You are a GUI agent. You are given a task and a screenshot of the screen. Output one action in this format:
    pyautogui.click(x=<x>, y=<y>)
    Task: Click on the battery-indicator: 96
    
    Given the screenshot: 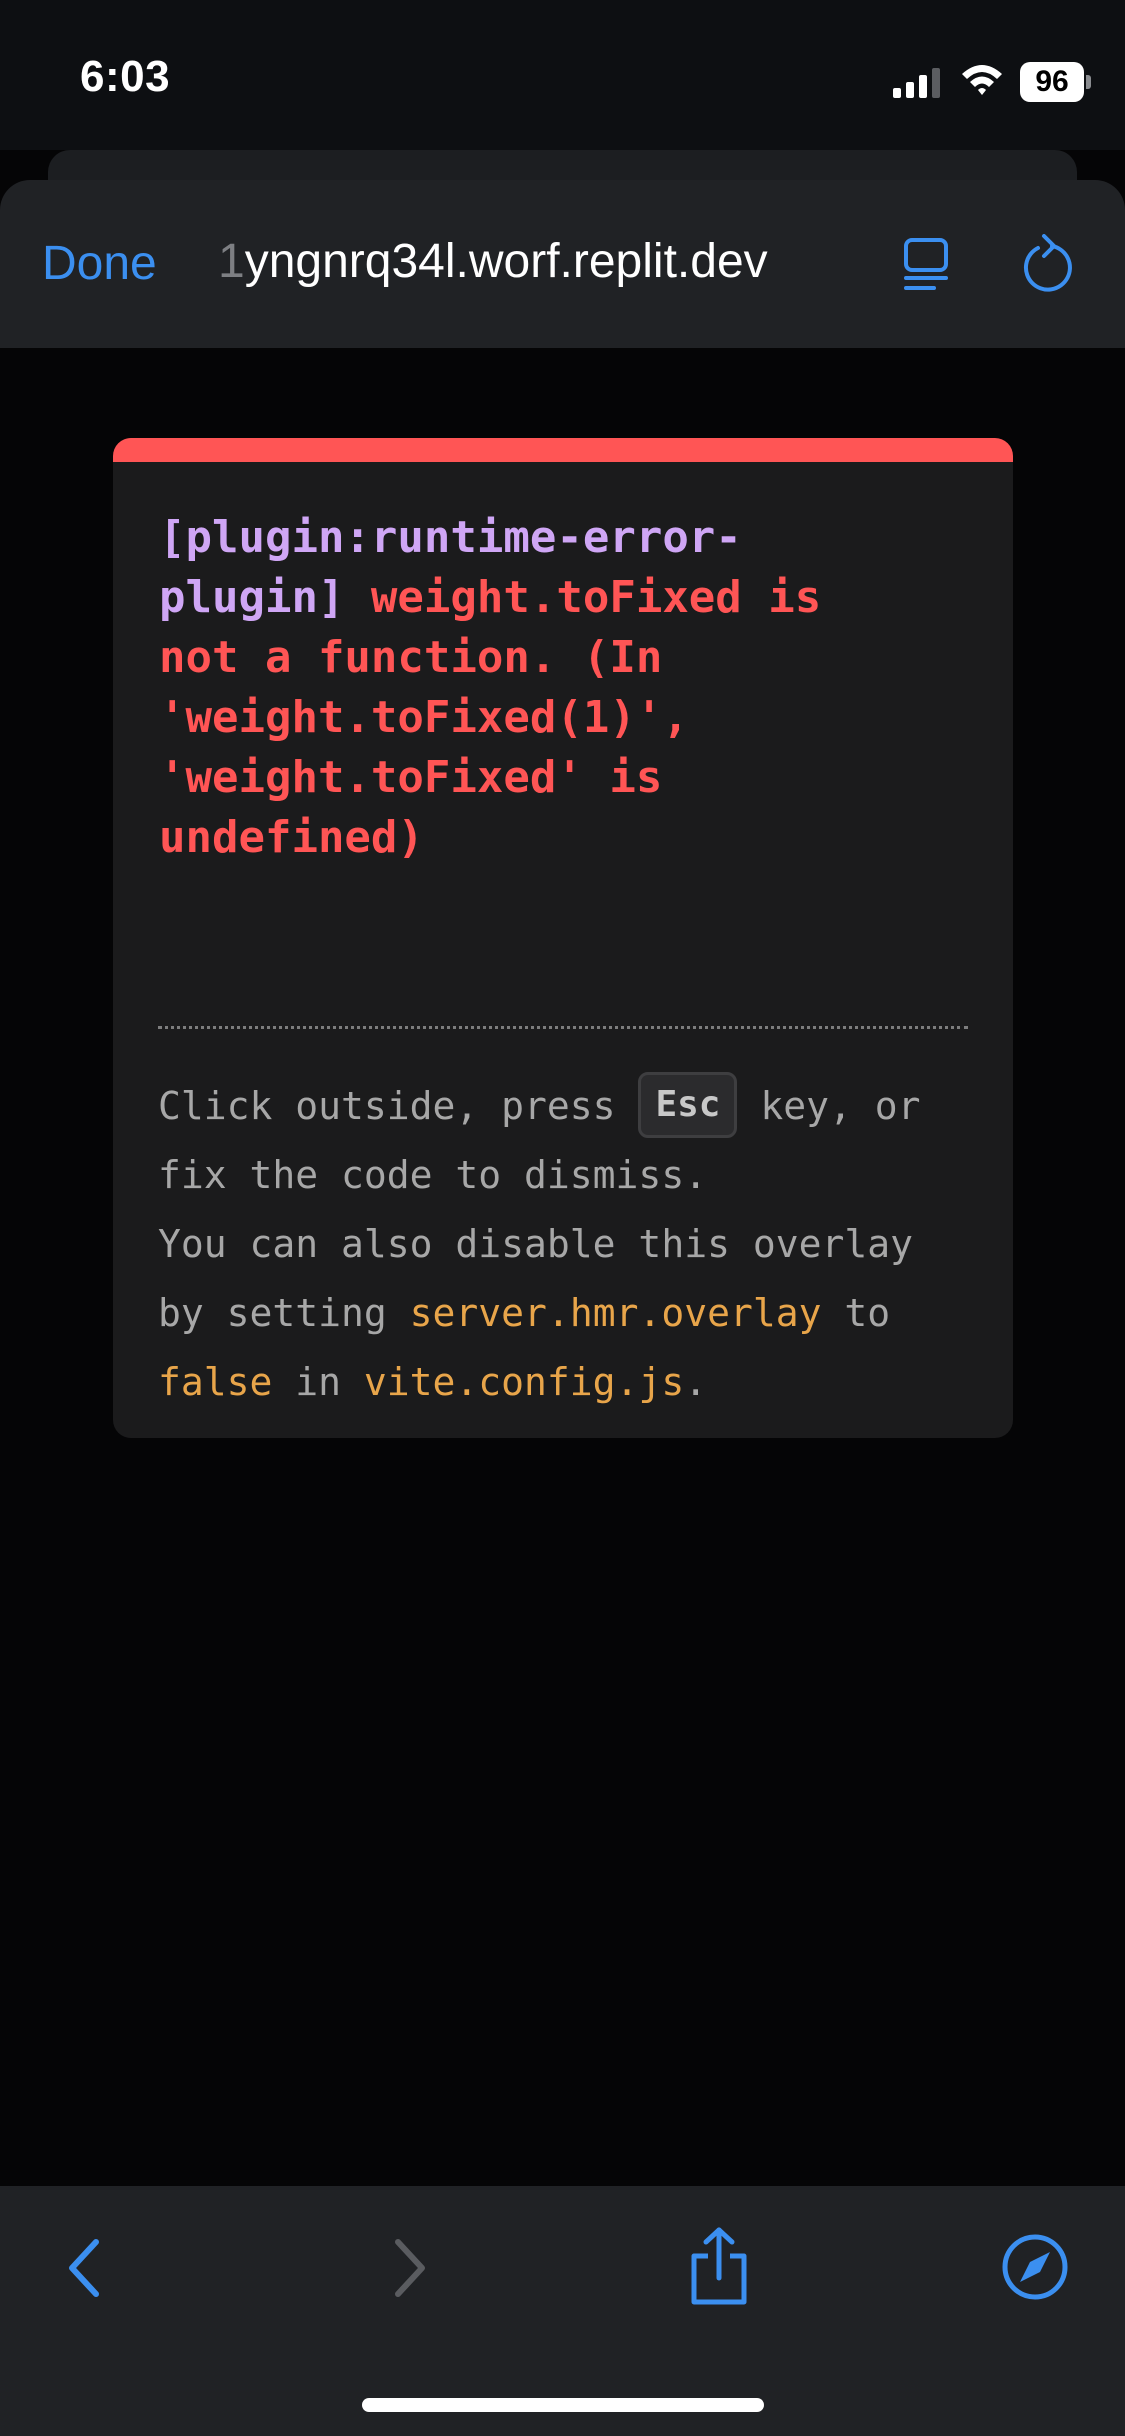 What is the action you would take?
    pyautogui.click(x=1055, y=82)
    